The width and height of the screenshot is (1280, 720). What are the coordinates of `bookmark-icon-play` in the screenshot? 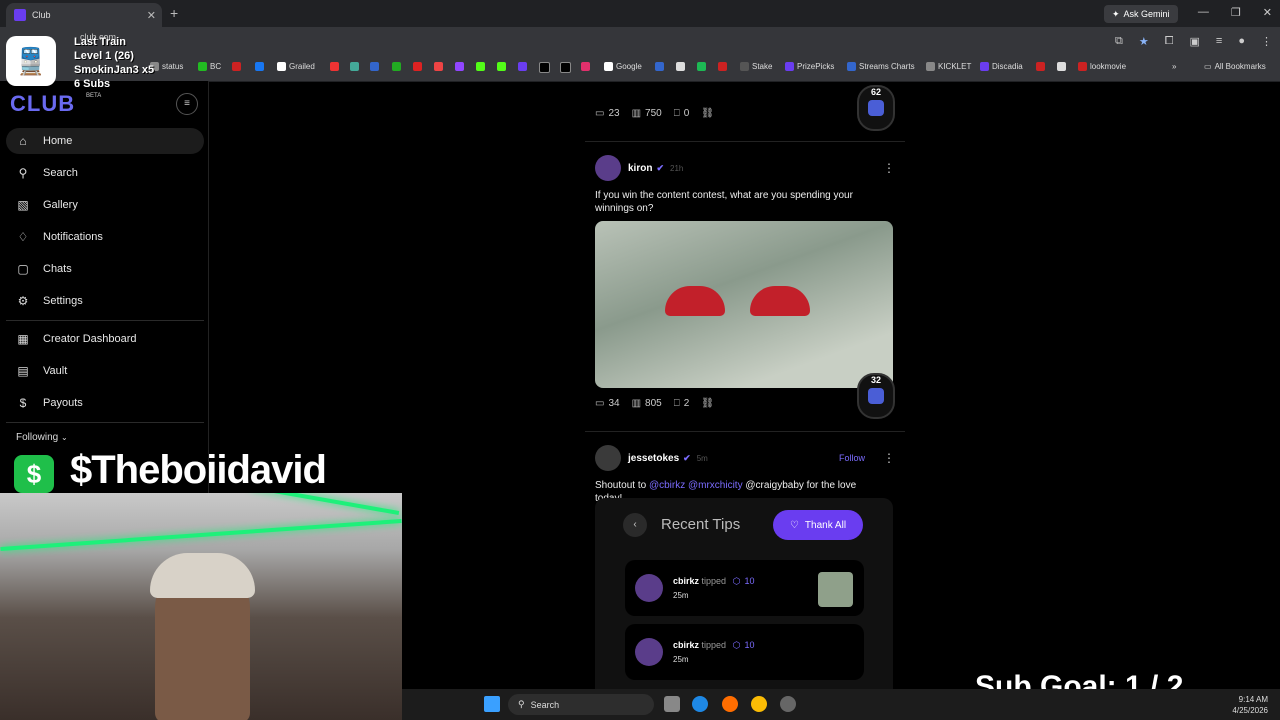 It's located at (480, 66).